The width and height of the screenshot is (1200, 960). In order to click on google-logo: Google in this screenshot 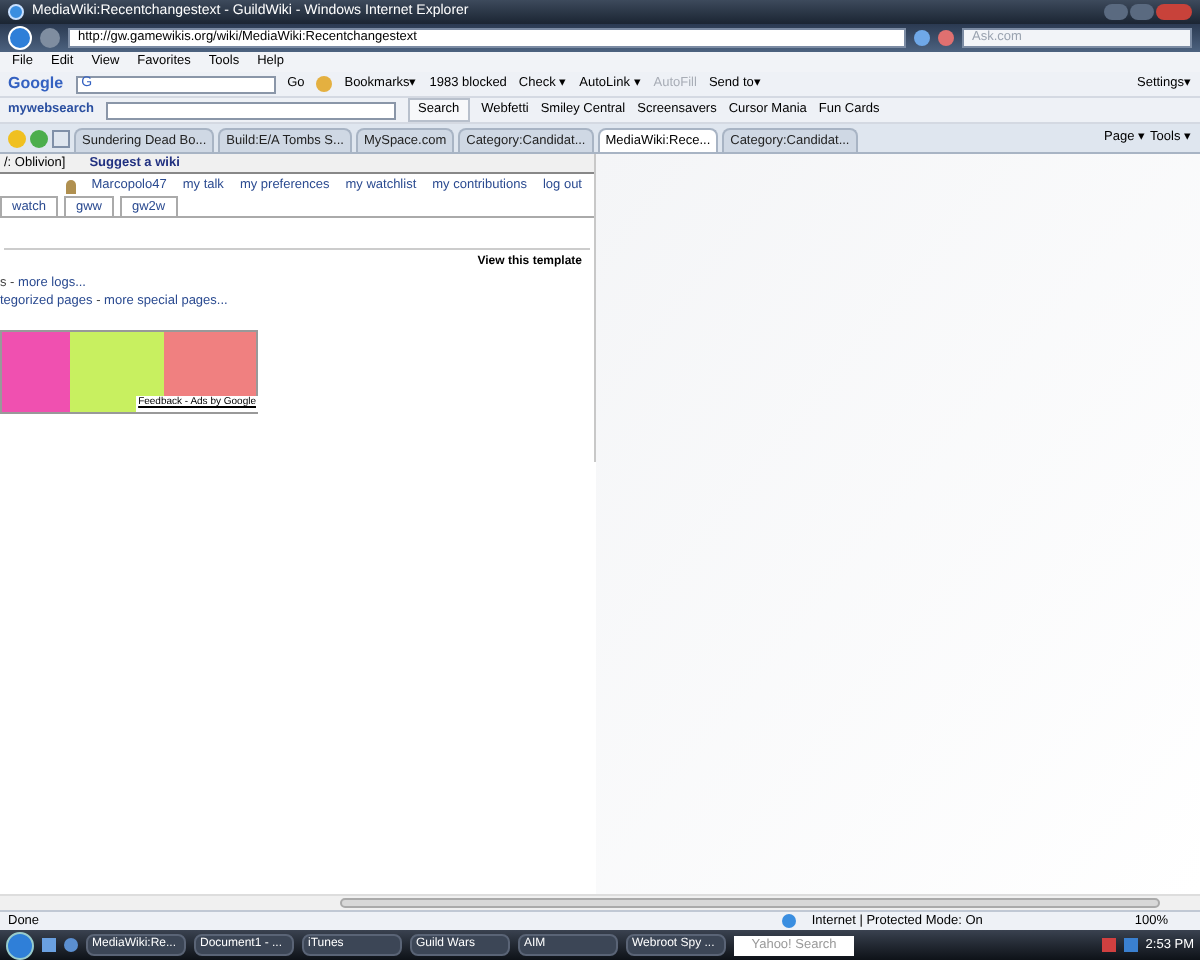, I will do `click(36, 84)`.